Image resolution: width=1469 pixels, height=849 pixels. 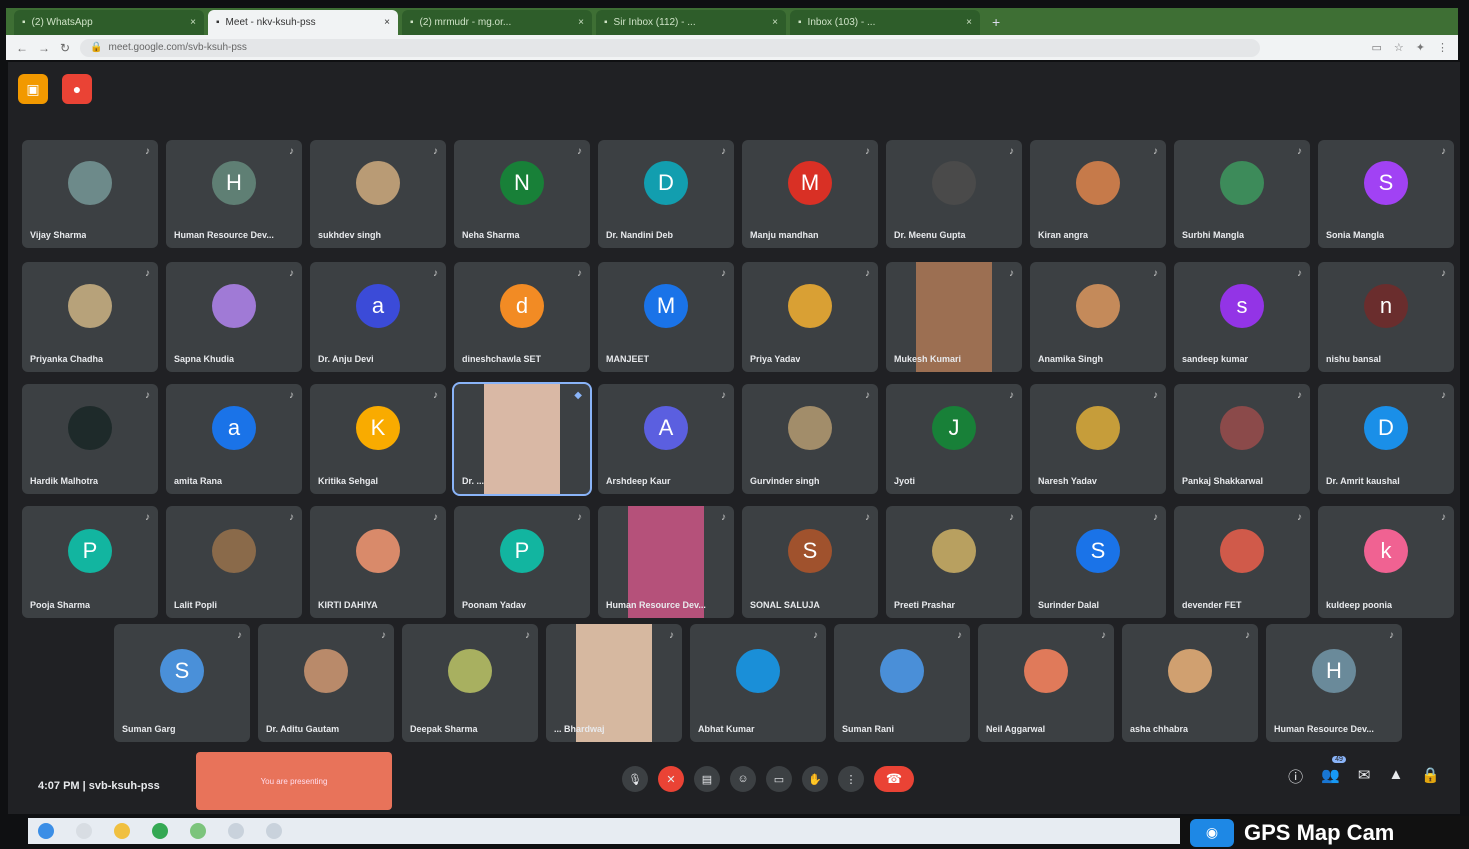 I want to click on participant-tile: A ♪ Arshdeep Kaur, so click(x=666, y=439).